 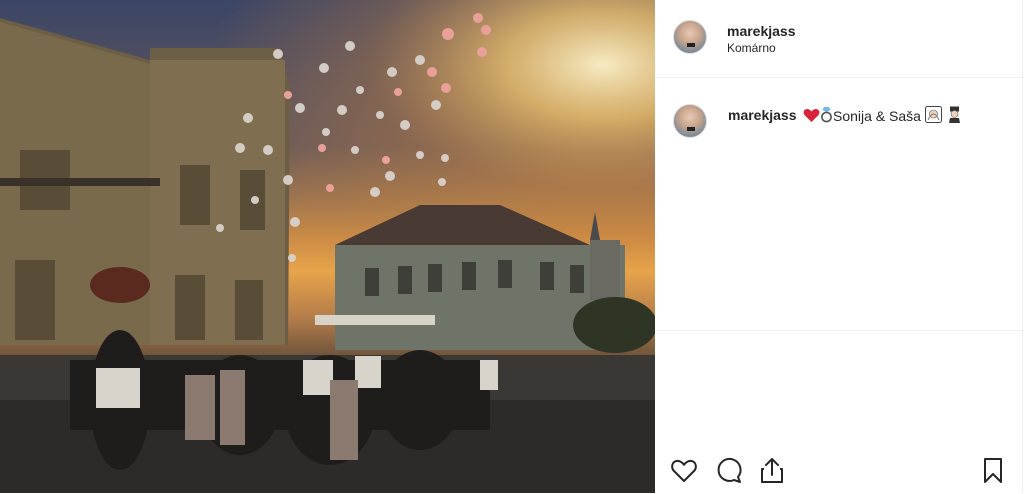 I want to click on groom-emoji, so click(x=954, y=116).